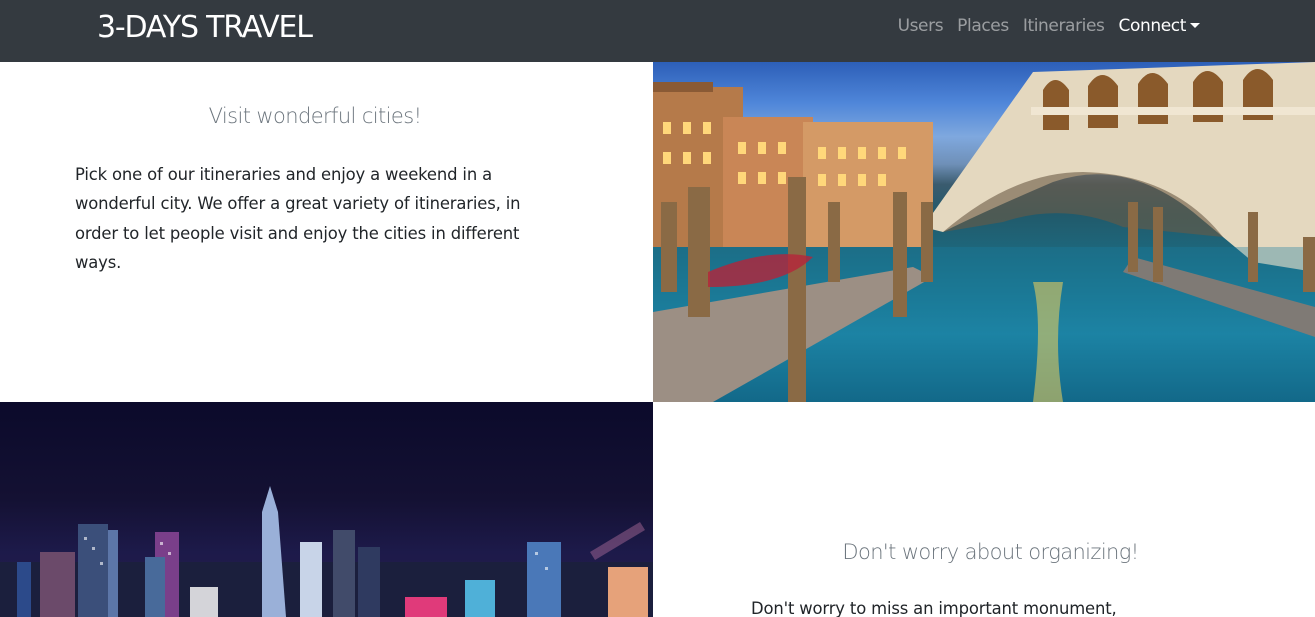 Image resolution: width=1315 pixels, height=617 pixels. Describe the element at coordinates (326, 551) in the screenshot. I see `skyline-scene-image` at that location.